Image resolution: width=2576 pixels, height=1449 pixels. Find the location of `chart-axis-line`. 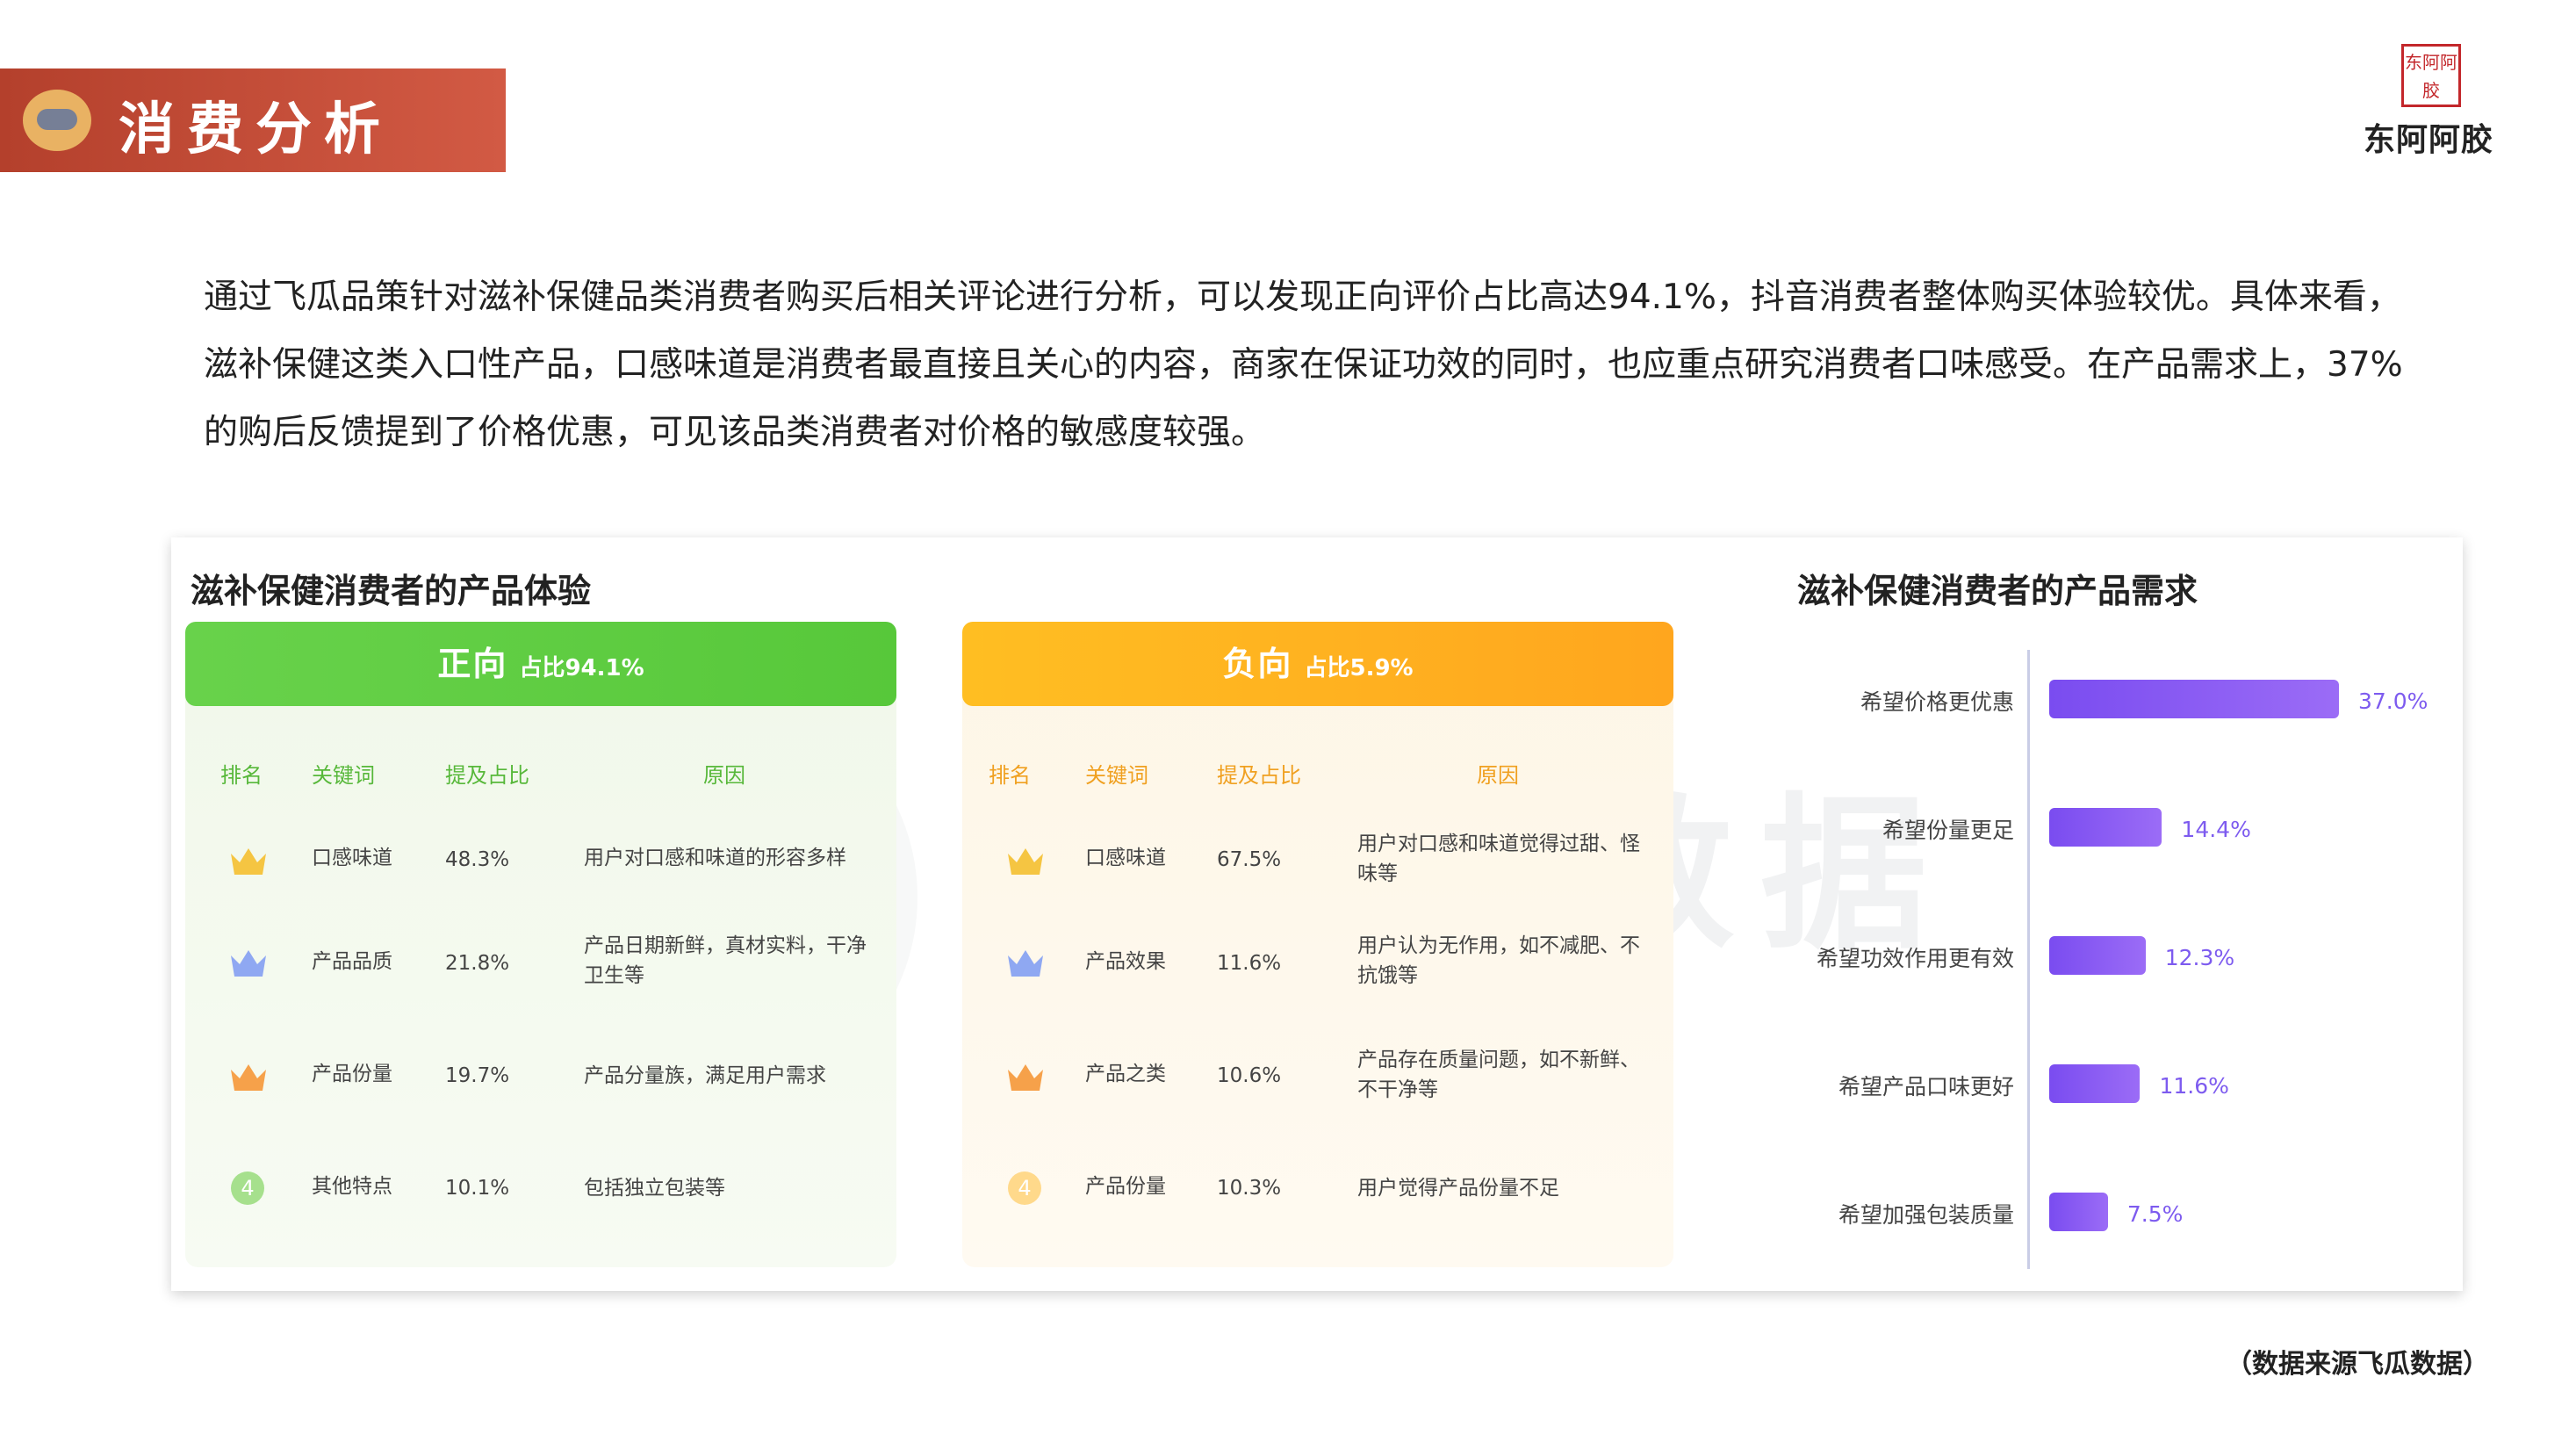

chart-axis-line is located at coordinates (2028, 959).